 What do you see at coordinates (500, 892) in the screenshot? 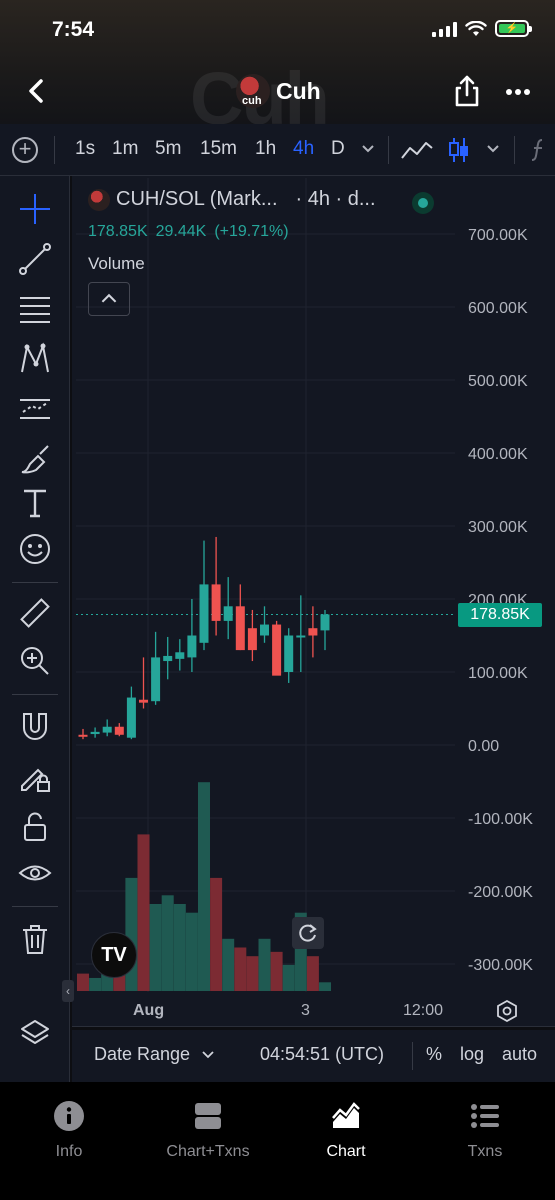
I see `price-axis-label: -200.00K` at bounding box center [500, 892].